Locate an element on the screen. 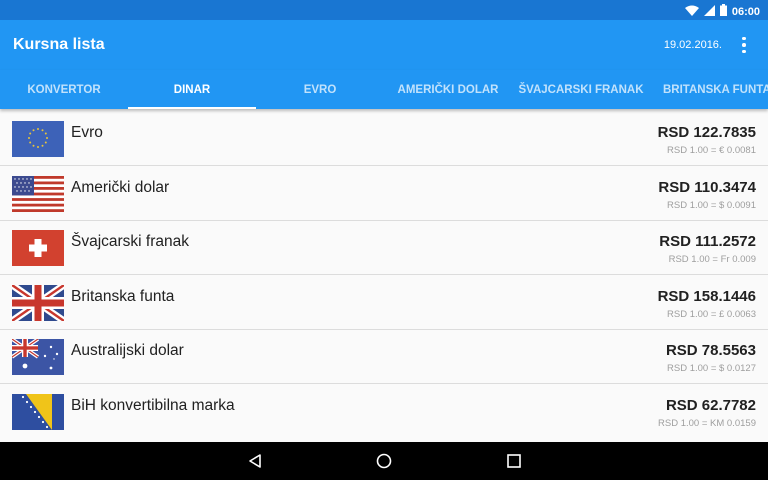  currency-conversion: RSD 1.00 = $ 0.0127 is located at coordinates (711, 368).